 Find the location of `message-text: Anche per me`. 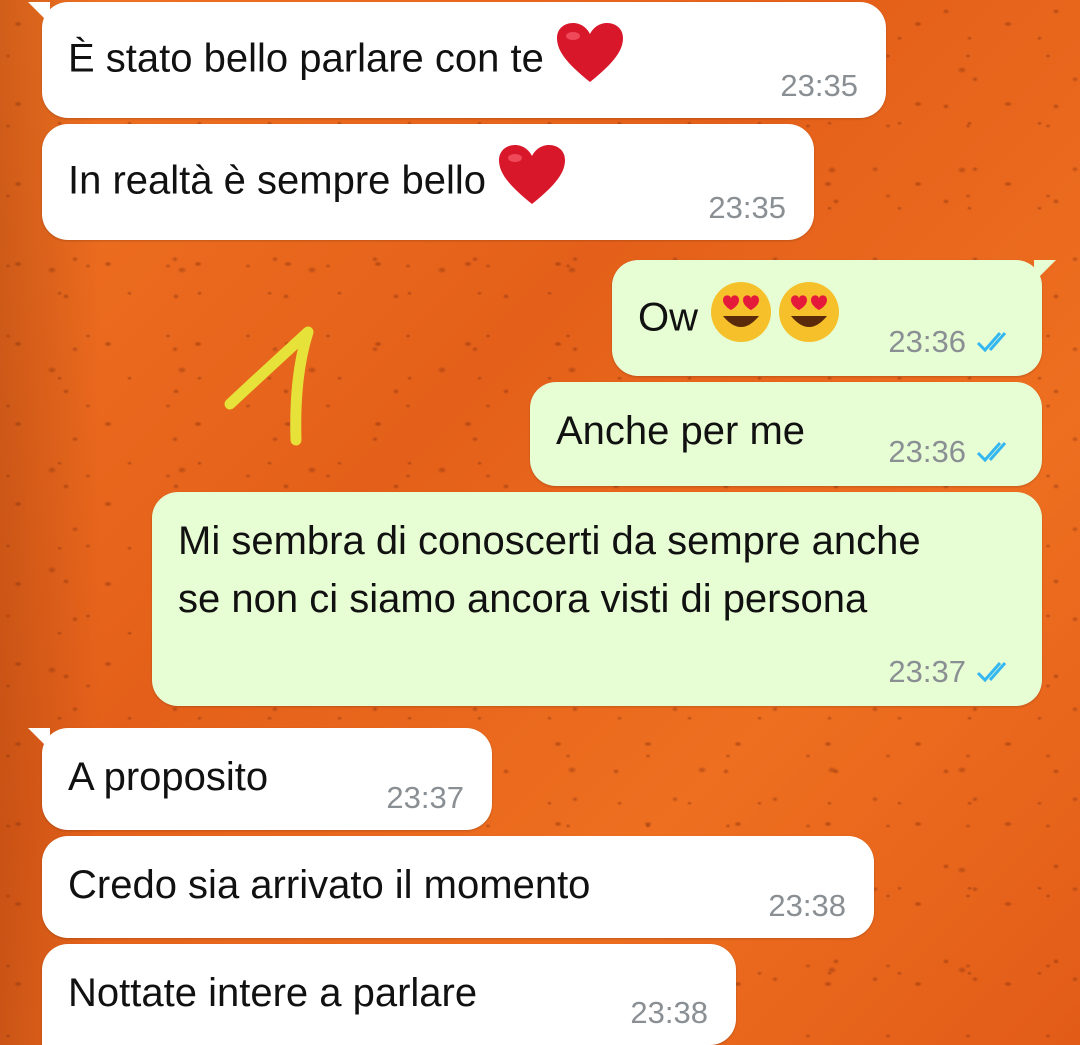

message-text: Anche per me is located at coordinates (681, 431).